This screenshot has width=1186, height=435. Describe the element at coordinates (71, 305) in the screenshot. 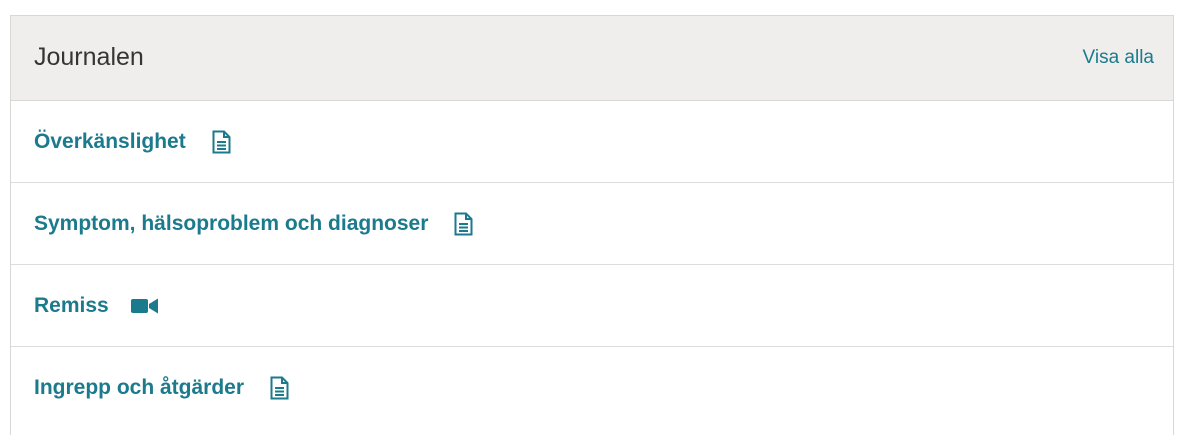

I see `journal-item-label: Remiss` at that location.